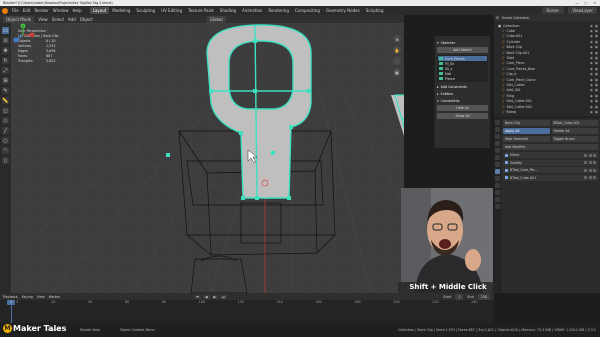  Describe the element at coordinates (462, 94) in the screenshot. I see `entities-section: ▸ Entities` at that location.